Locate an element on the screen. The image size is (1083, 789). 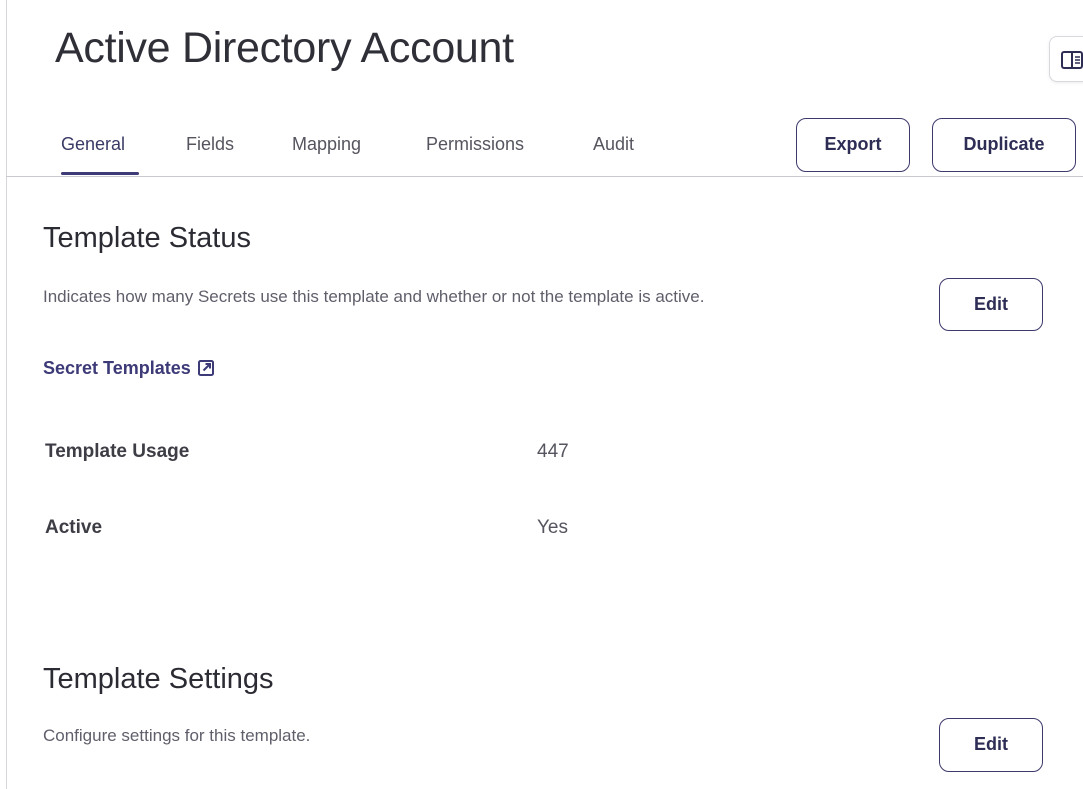
secret-templates-link-label: Secret Templates is located at coordinates (117, 368).